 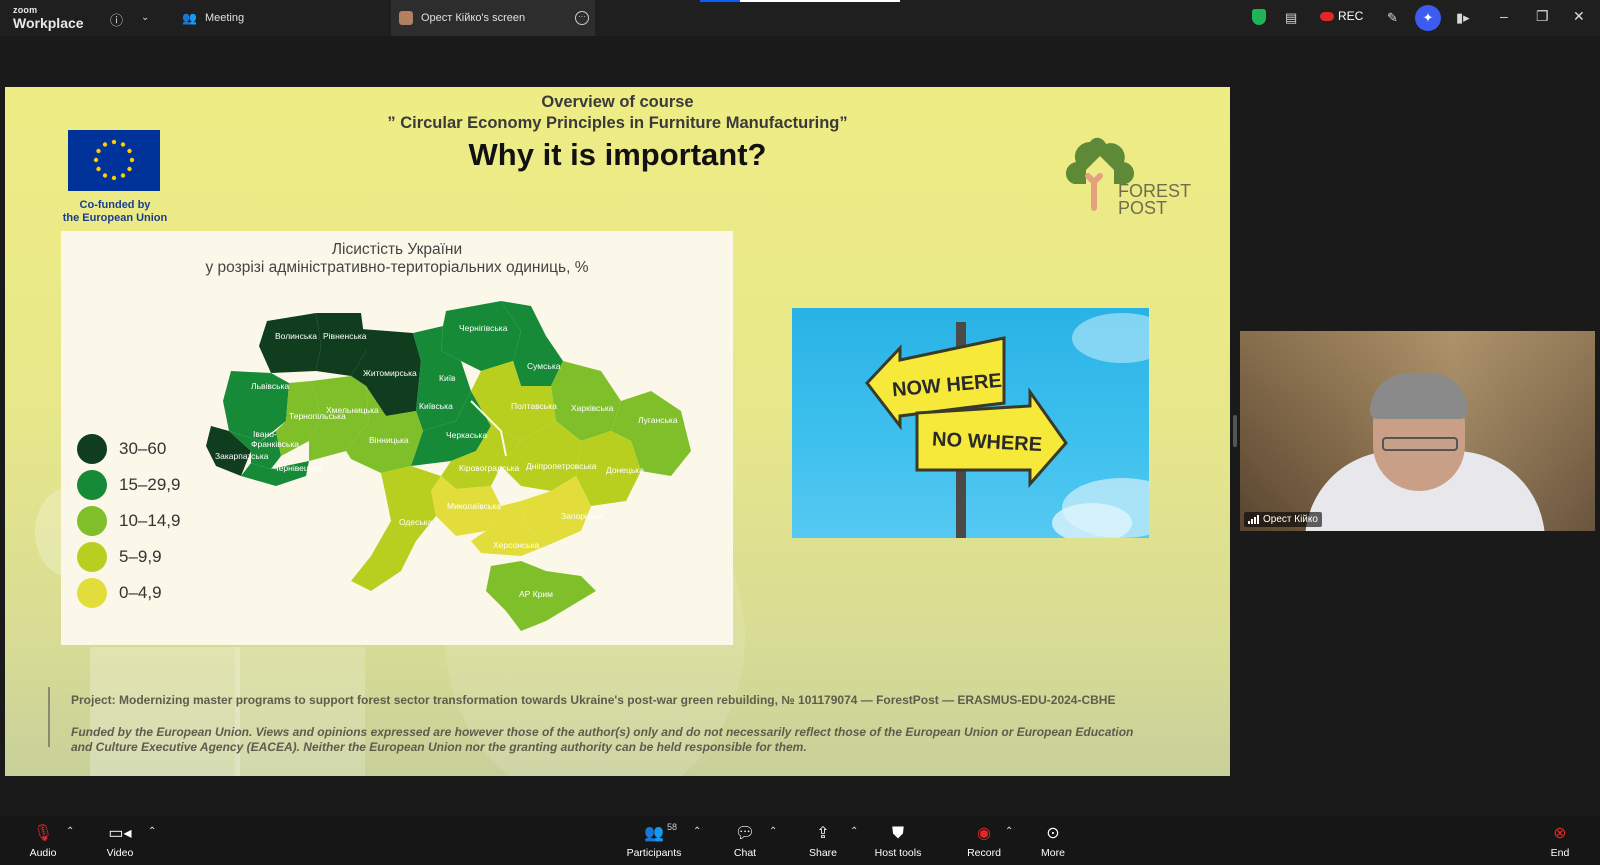 I want to click on participants-options-chevron-icon: ⌃, so click(x=697, y=831).